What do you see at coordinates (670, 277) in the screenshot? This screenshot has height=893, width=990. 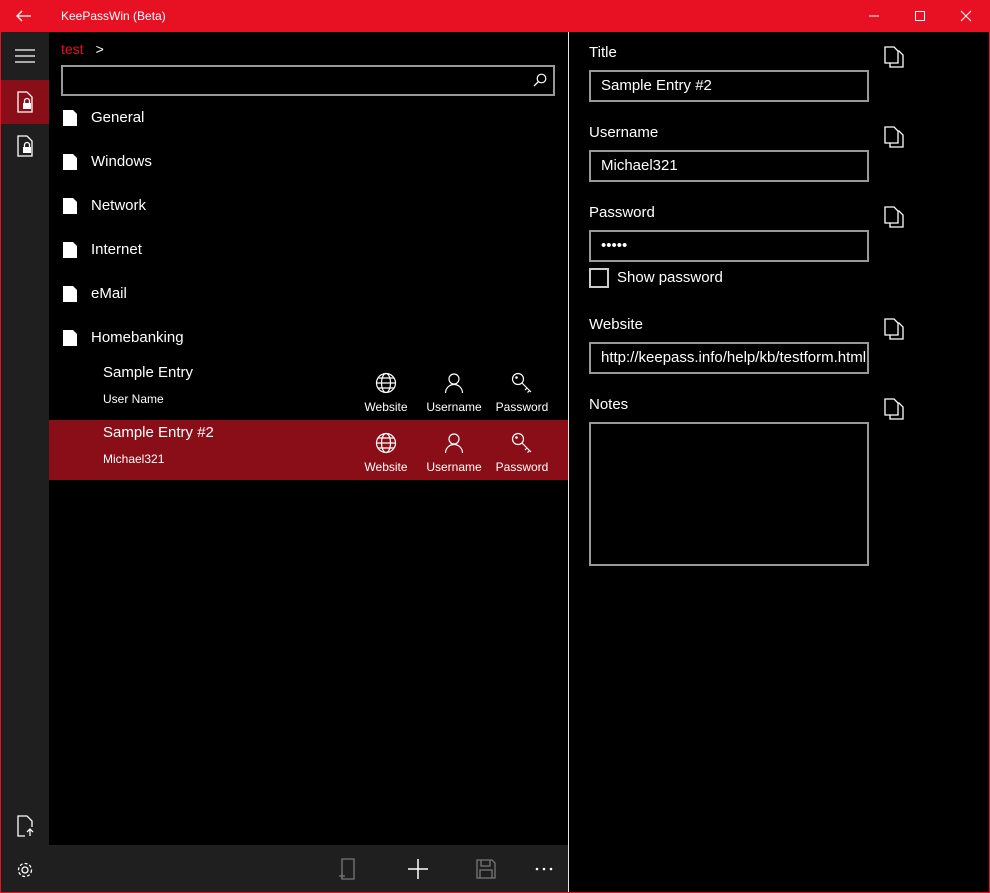 I see `show-password-label: Show password` at bounding box center [670, 277].